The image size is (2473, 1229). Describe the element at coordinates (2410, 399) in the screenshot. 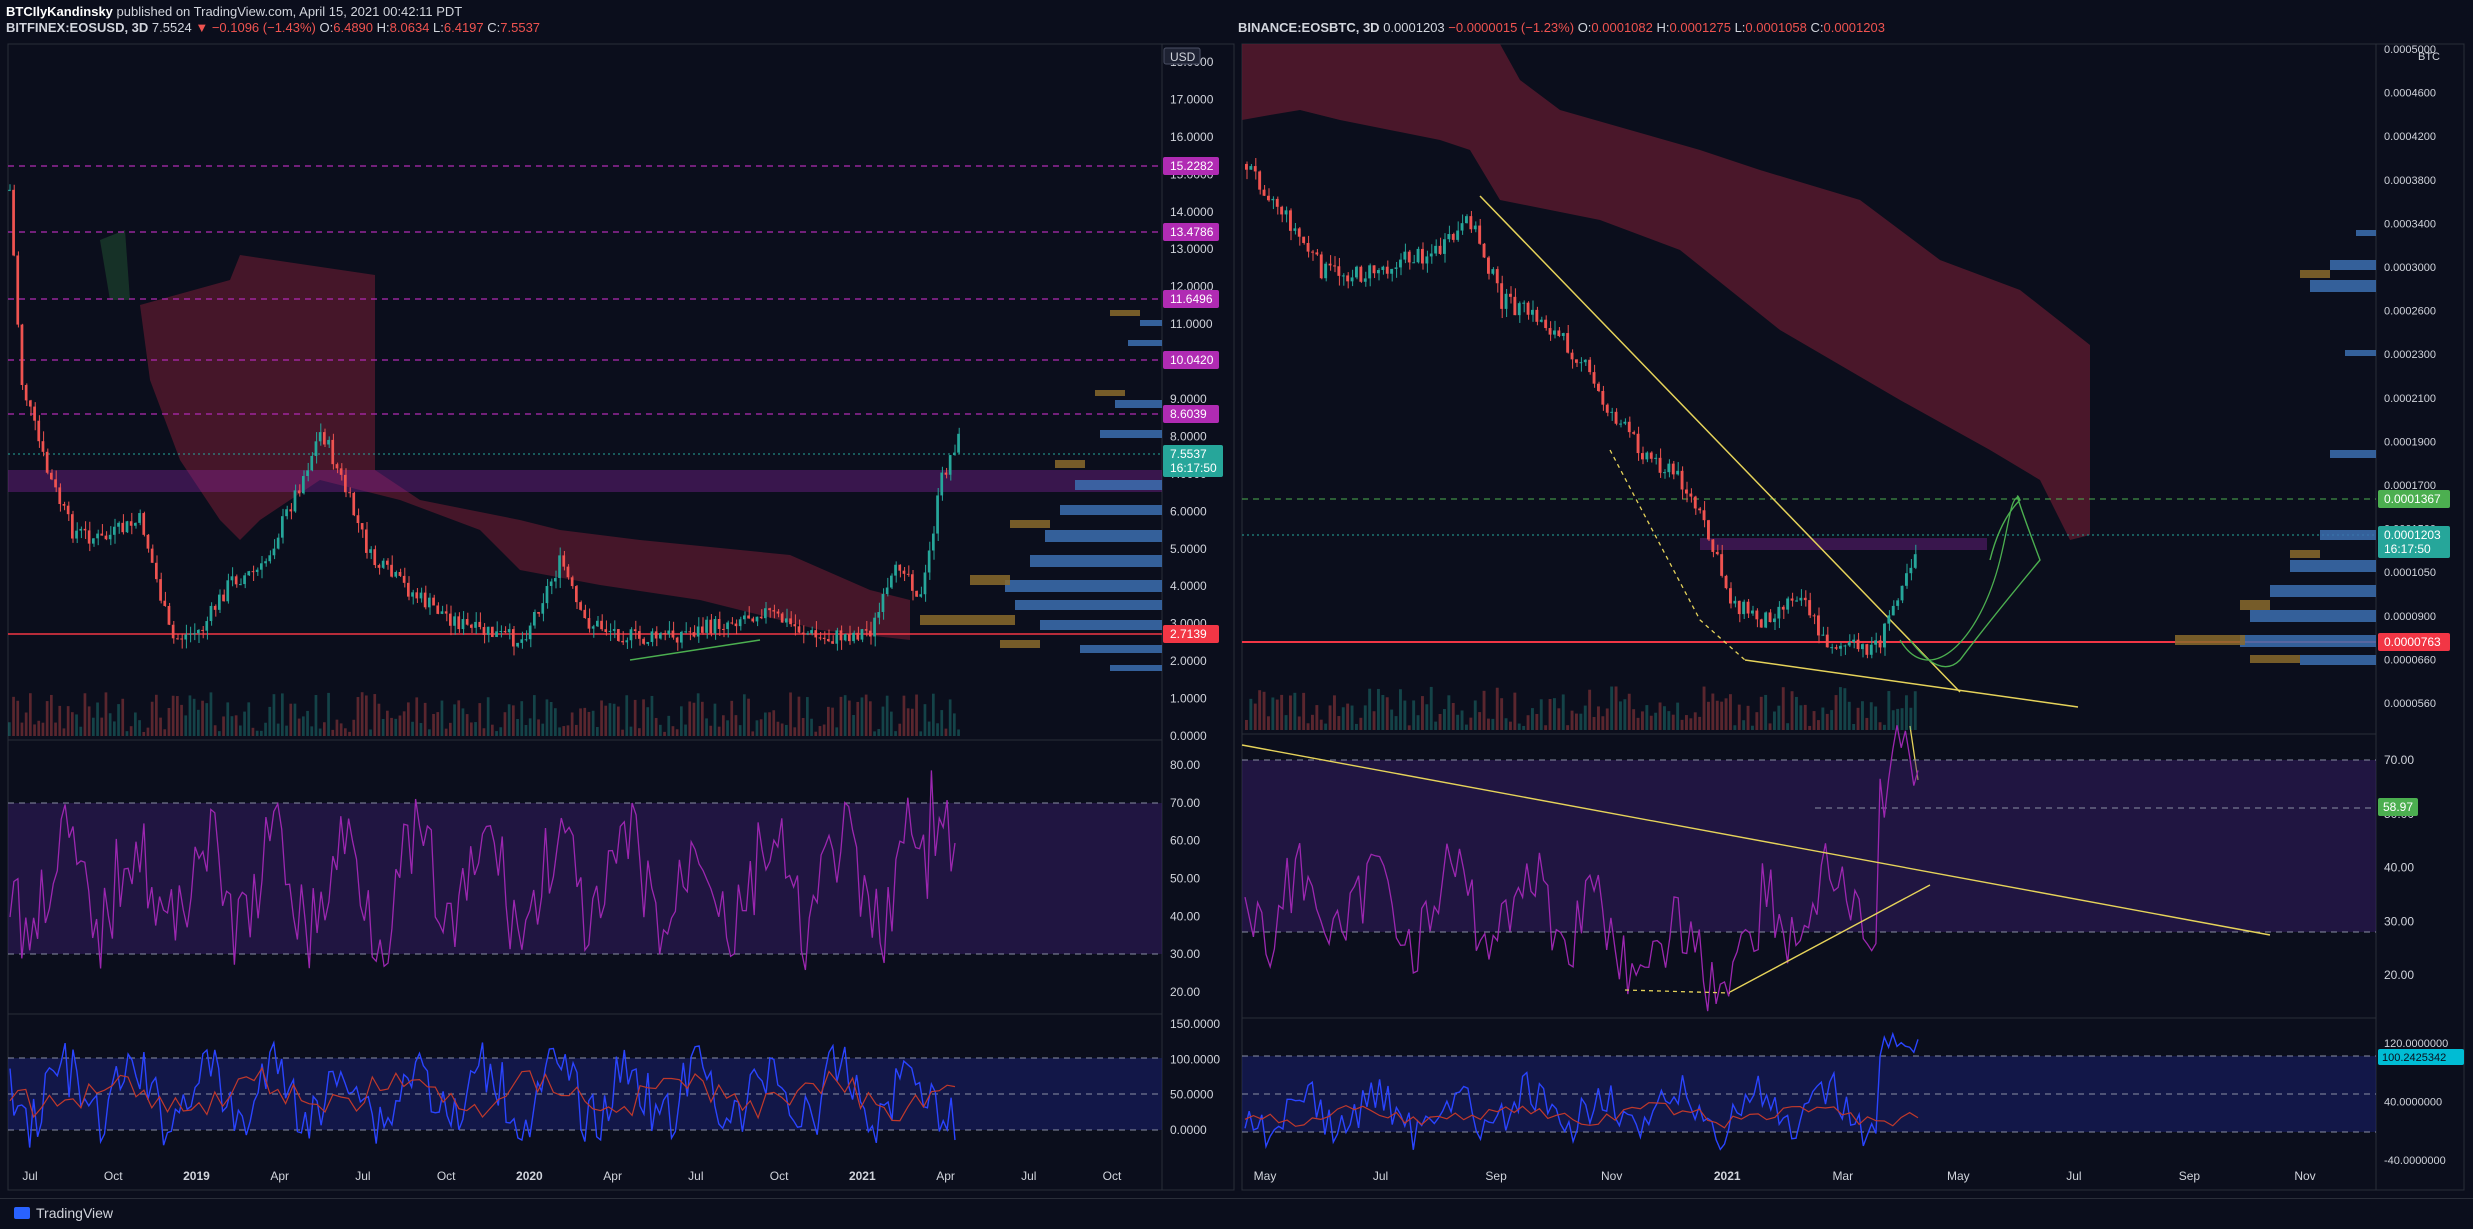

I see `right-price-tick: 0.0002100` at that location.